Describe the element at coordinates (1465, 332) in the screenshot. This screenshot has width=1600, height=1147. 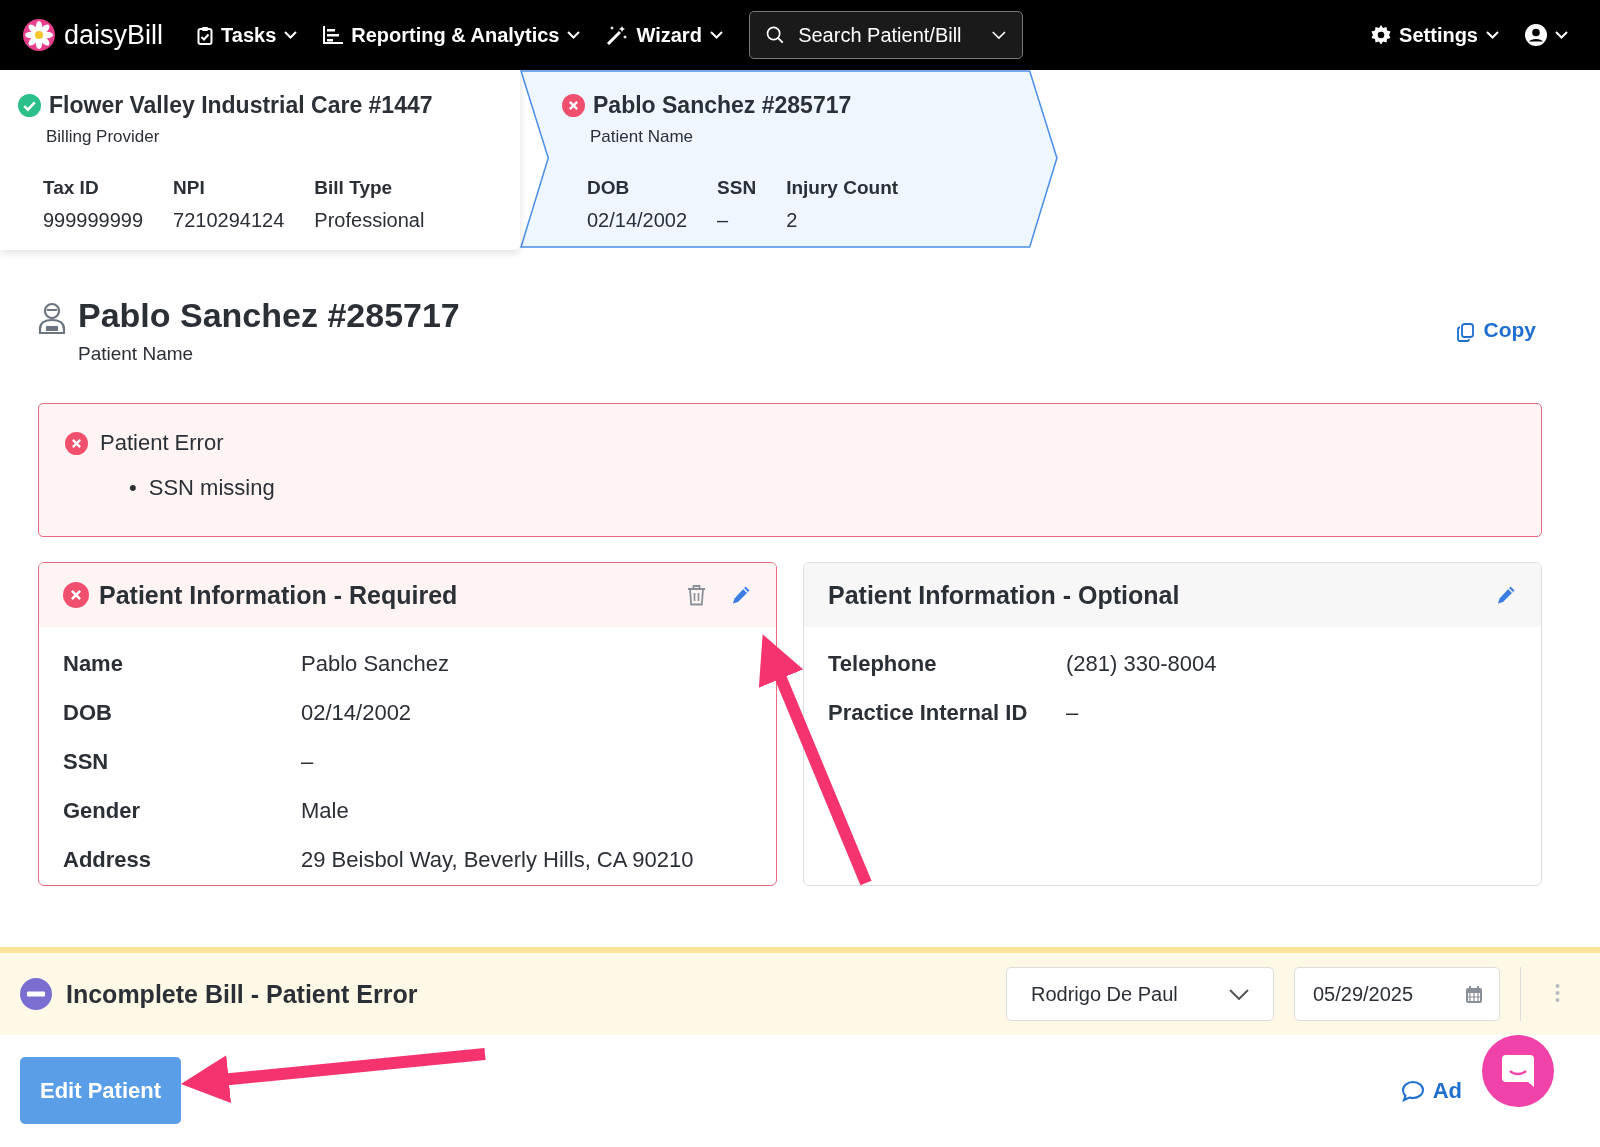
I see `copy-icon` at that location.